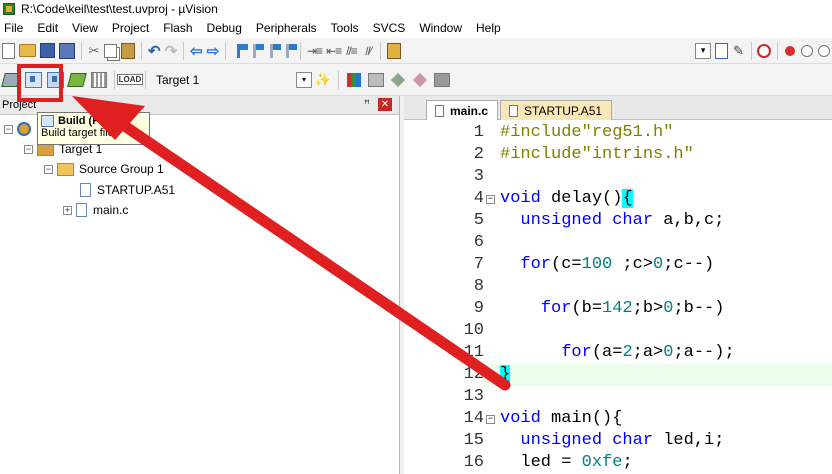 This screenshot has height=474, width=832. What do you see at coordinates (128, 51) in the screenshot?
I see `paste-button` at bounding box center [128, 51].